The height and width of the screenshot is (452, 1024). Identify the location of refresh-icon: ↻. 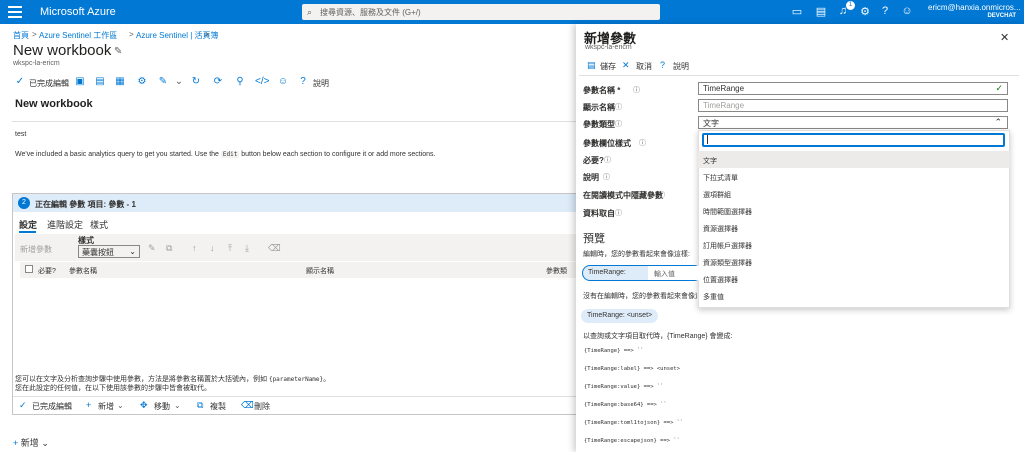
(196, 81).